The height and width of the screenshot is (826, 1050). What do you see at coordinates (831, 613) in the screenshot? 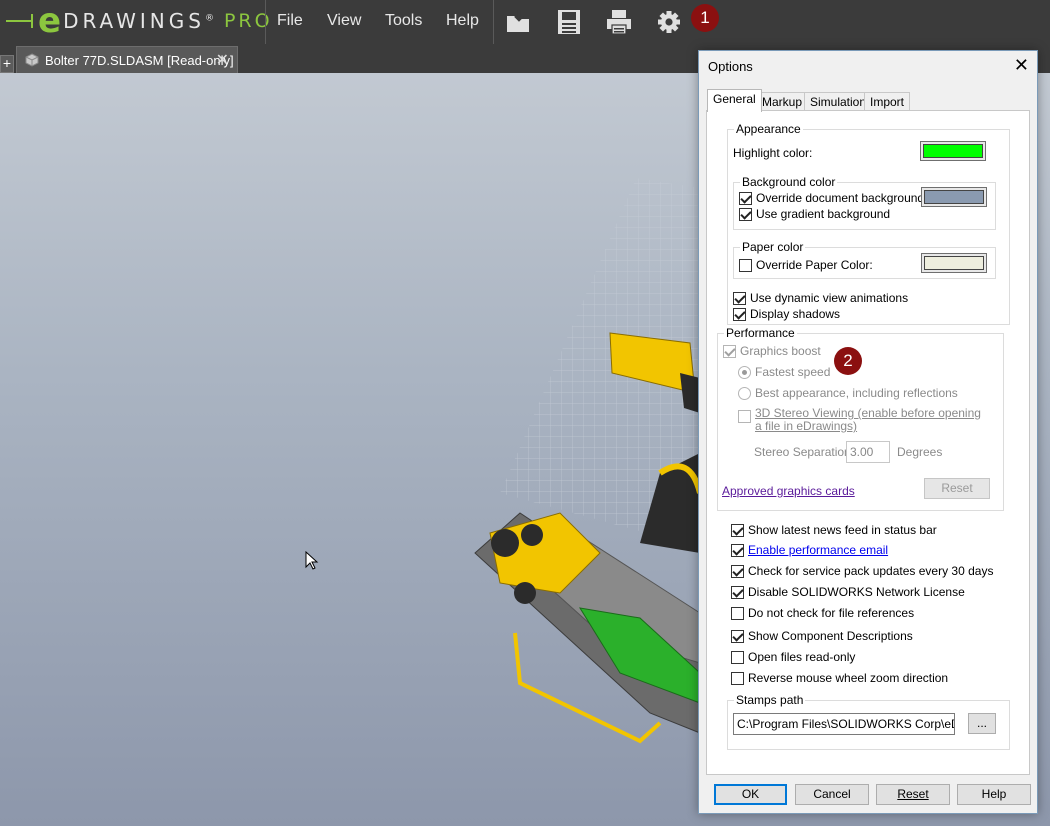
I see `file-references-label: Do not check for file references` at bounding box center [831, 613].